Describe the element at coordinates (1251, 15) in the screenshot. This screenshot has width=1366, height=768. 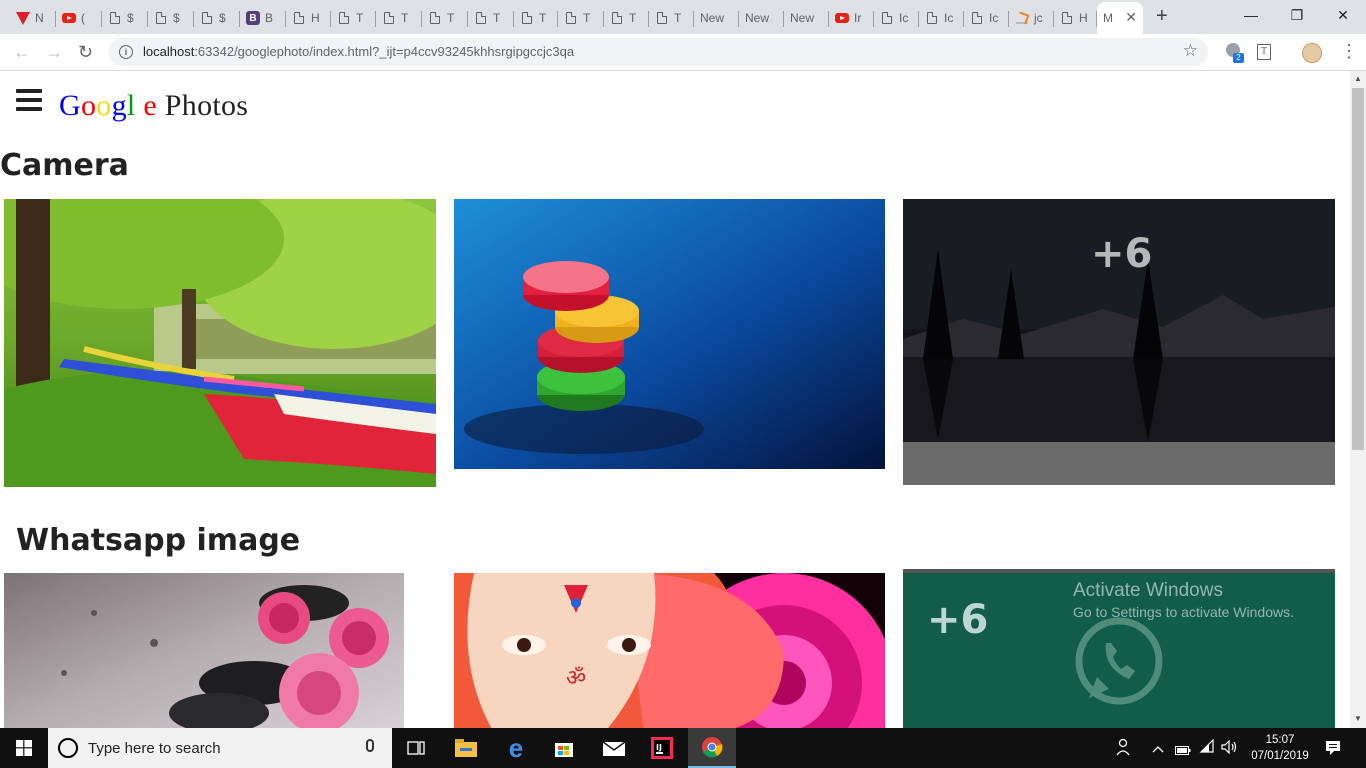
I see `minimize-button: —` at that location.